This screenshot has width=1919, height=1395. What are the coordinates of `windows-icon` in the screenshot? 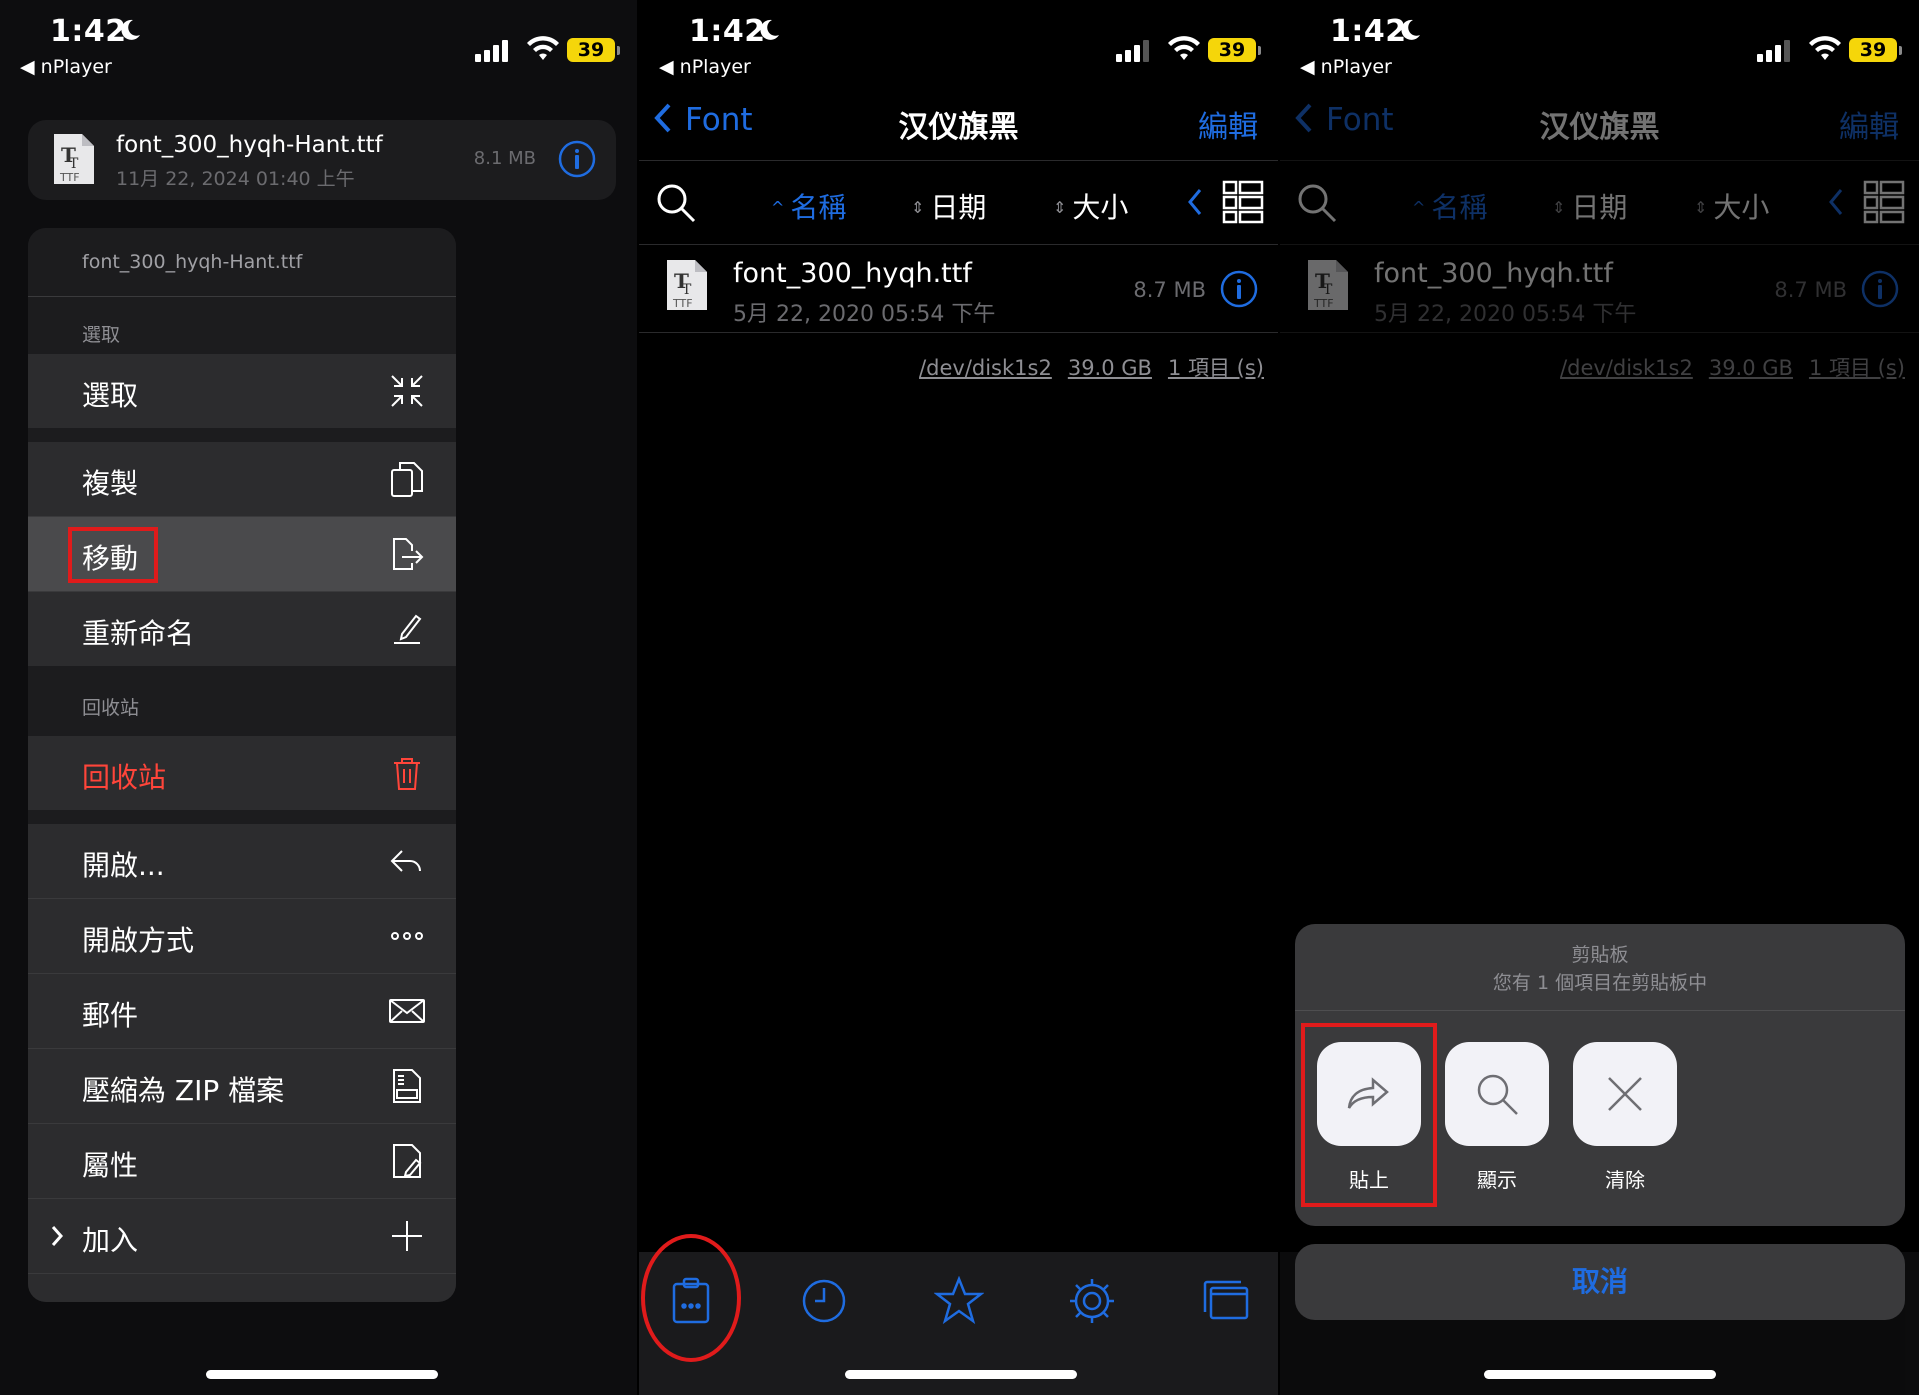 It's located at (1226, 1301).